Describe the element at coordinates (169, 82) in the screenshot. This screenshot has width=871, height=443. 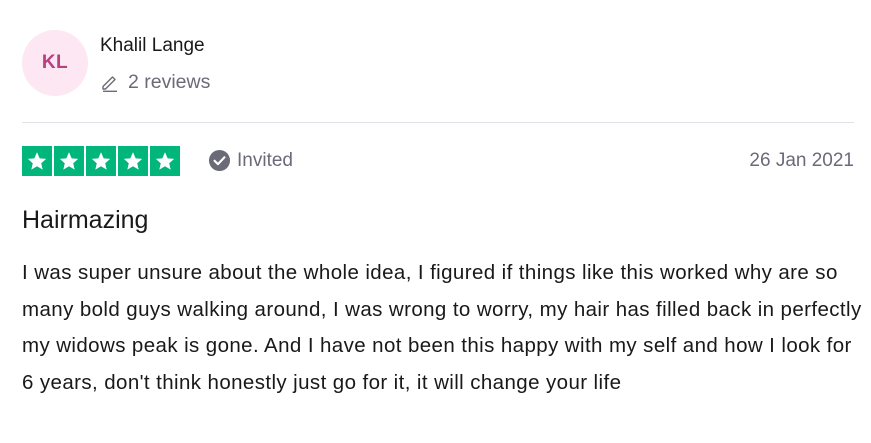
I see `reviews-count-label: 2 reviews` at that location.